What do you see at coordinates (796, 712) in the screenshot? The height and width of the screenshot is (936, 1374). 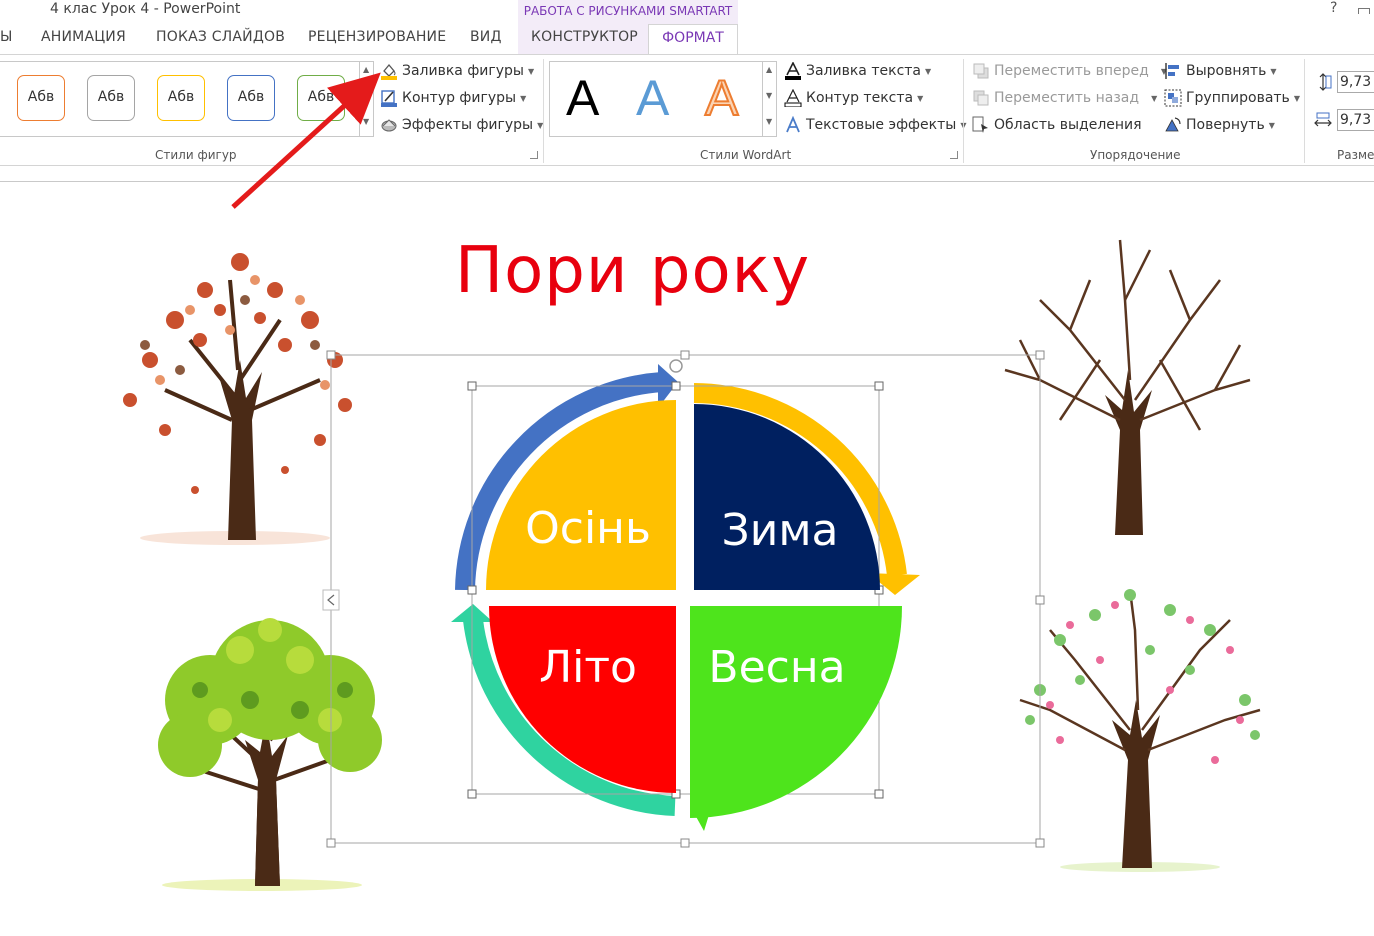 I see `quadrant-spring` at bounding box center [796, 712].